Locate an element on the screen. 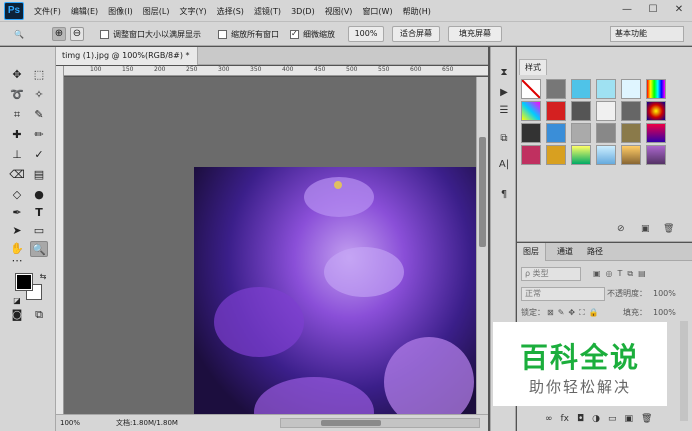 The width and height of the screenshot is (692, 431). close-button: ✕ is located at coordinates (679, 10).